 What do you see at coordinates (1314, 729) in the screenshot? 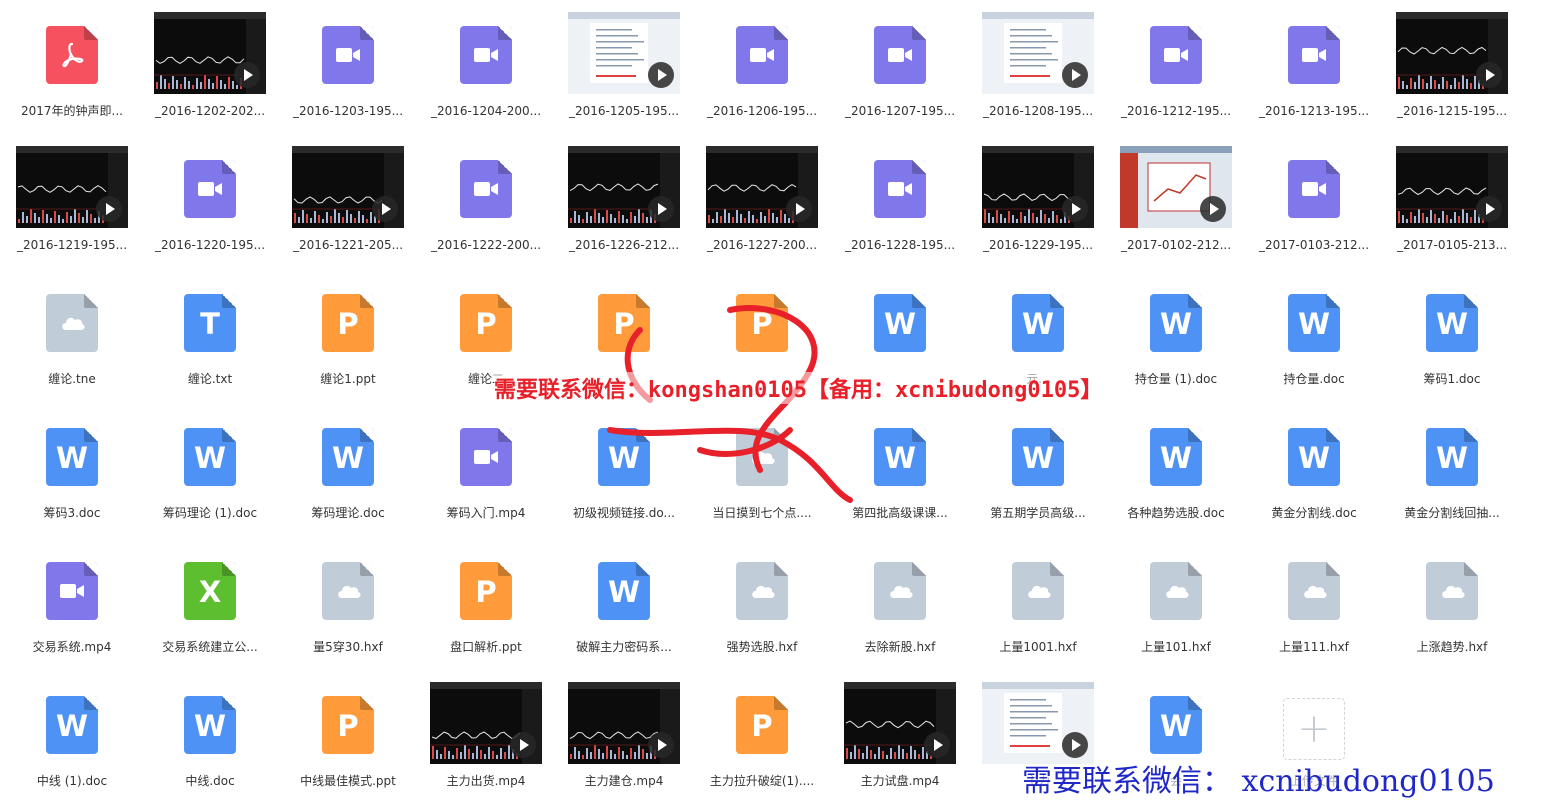
I see `upload-button: +` at bounding box center [1314, 729].